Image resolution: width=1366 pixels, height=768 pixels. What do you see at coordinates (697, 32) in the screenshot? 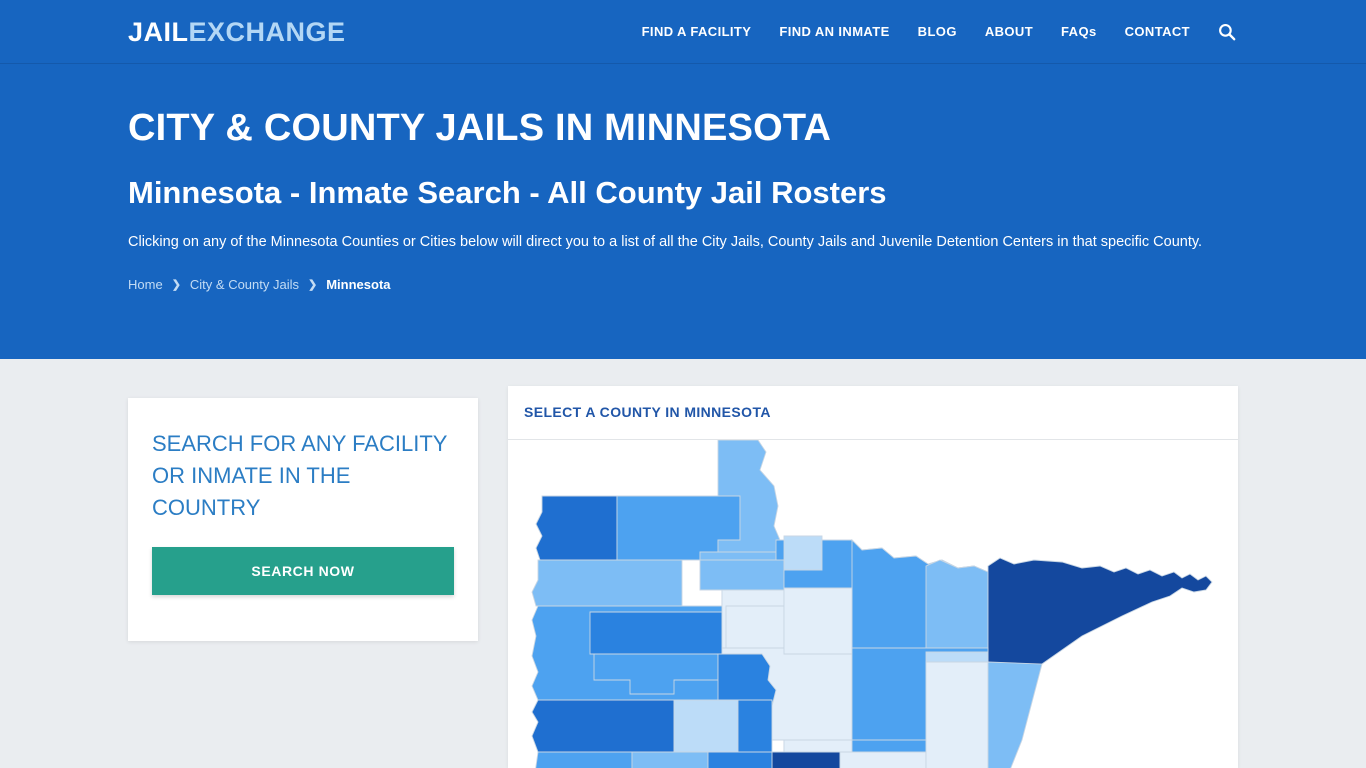
I see `nav-item-find-a-facility: FIND A FACILITY` at bounding box center [697, 32].